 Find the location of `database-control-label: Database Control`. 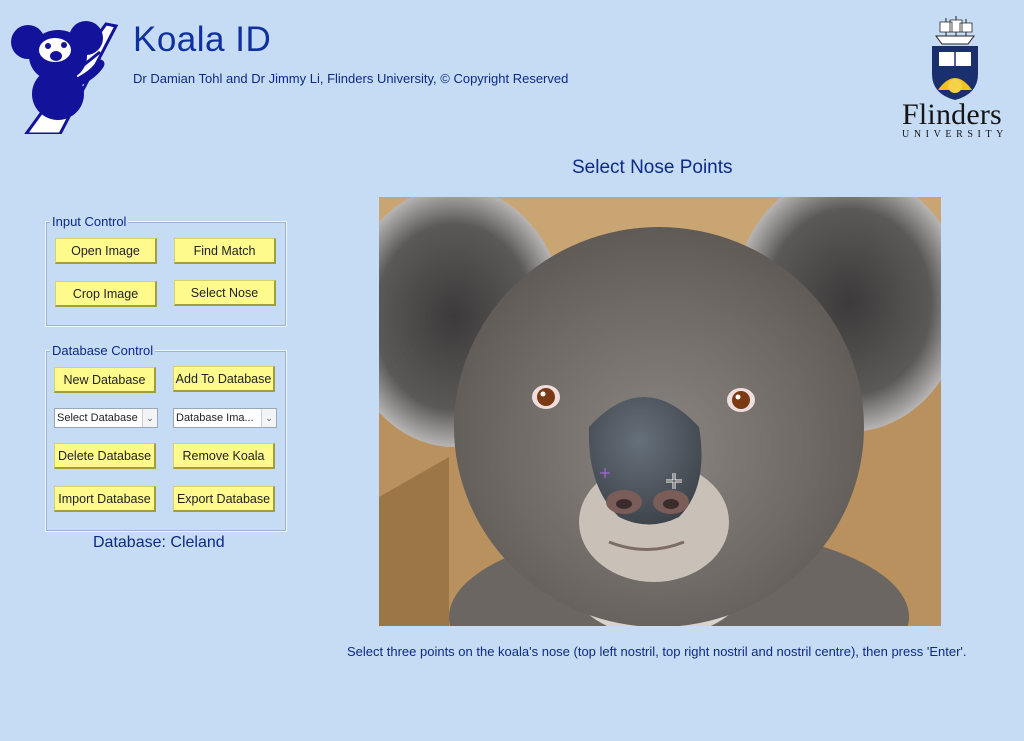

database-control-label: Database Control is located at coordinates (103, 350).